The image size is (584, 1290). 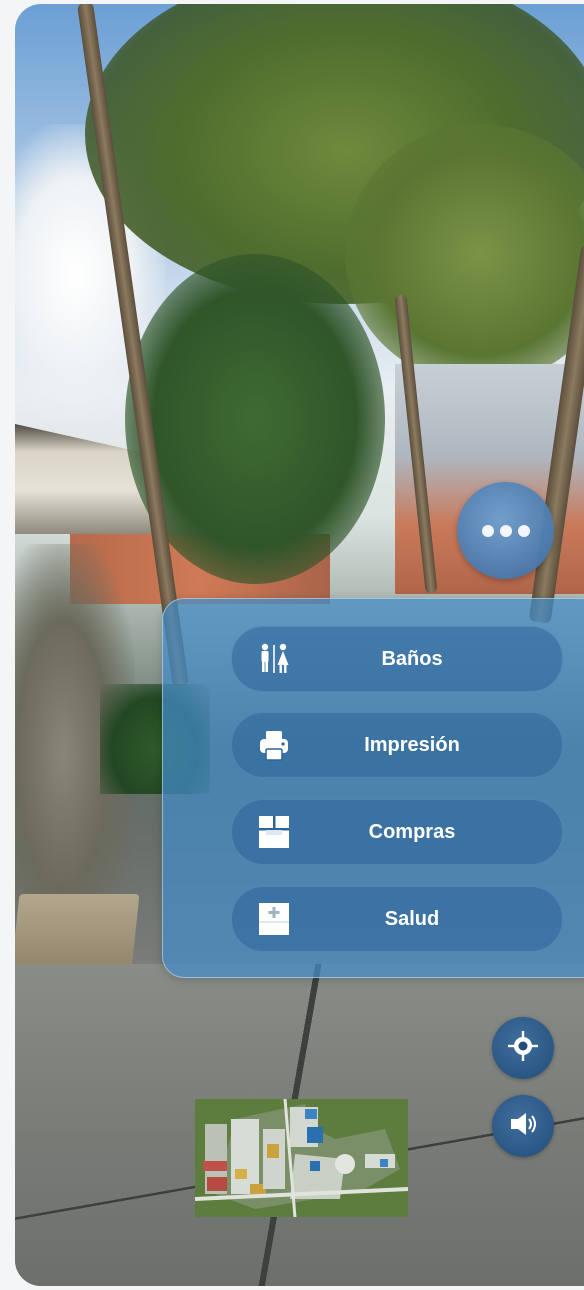 What do you see at coordinates (274, 659) in the screenshot?
I see `restroom-icon` at bounding box center [274, 659].